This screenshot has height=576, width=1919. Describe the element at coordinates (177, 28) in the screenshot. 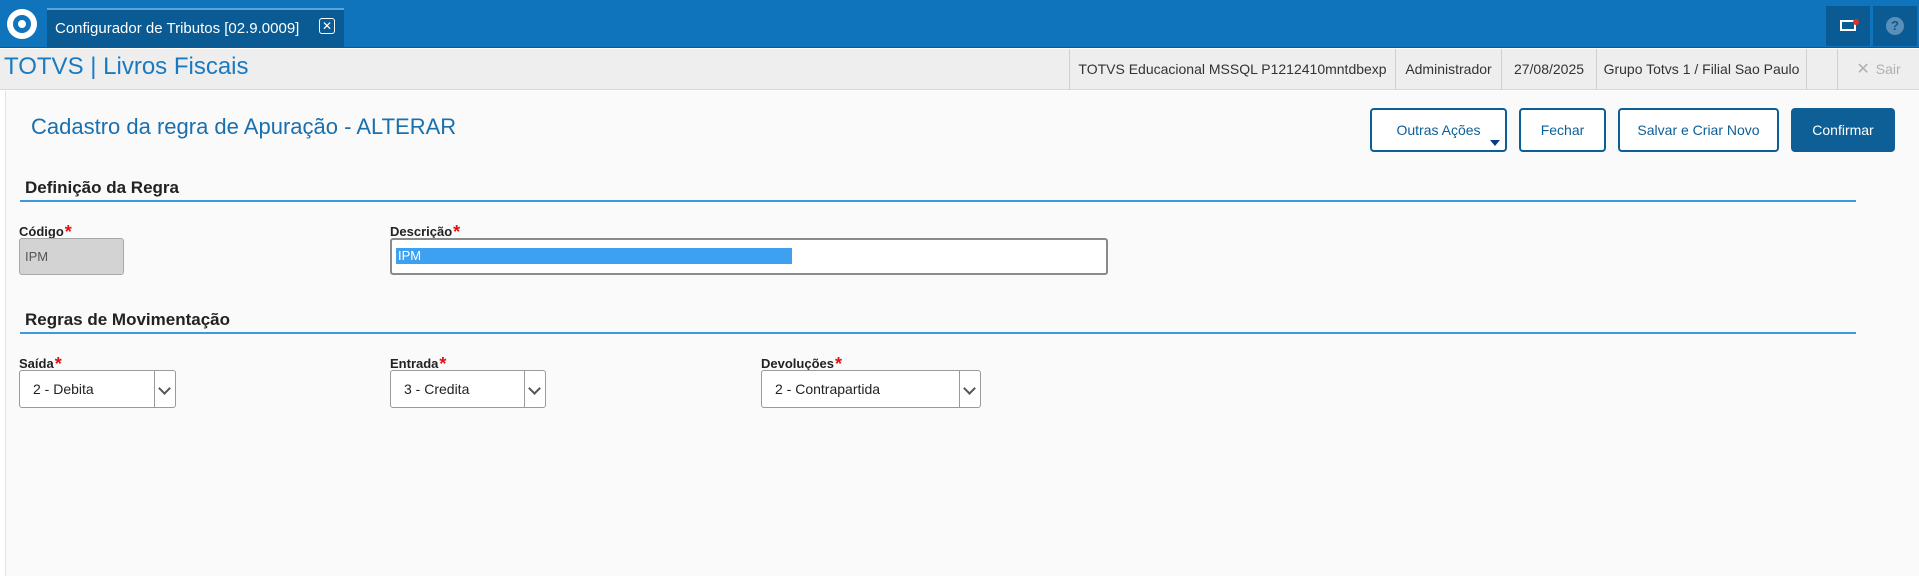

I see `tab-label: Configurador de Tributos [02.9.0009]` at that location.